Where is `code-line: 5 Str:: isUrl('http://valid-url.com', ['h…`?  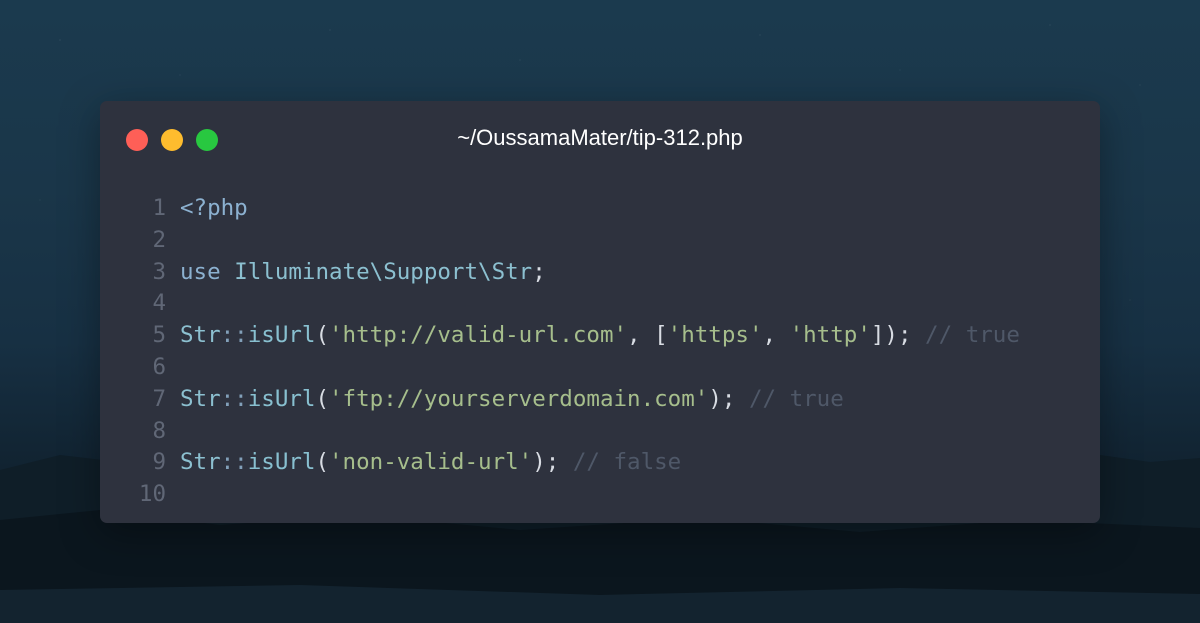
code-line: 5 Str:: isUrl('http://valid-url.com', ['h… is located at coordinates (560, 336).